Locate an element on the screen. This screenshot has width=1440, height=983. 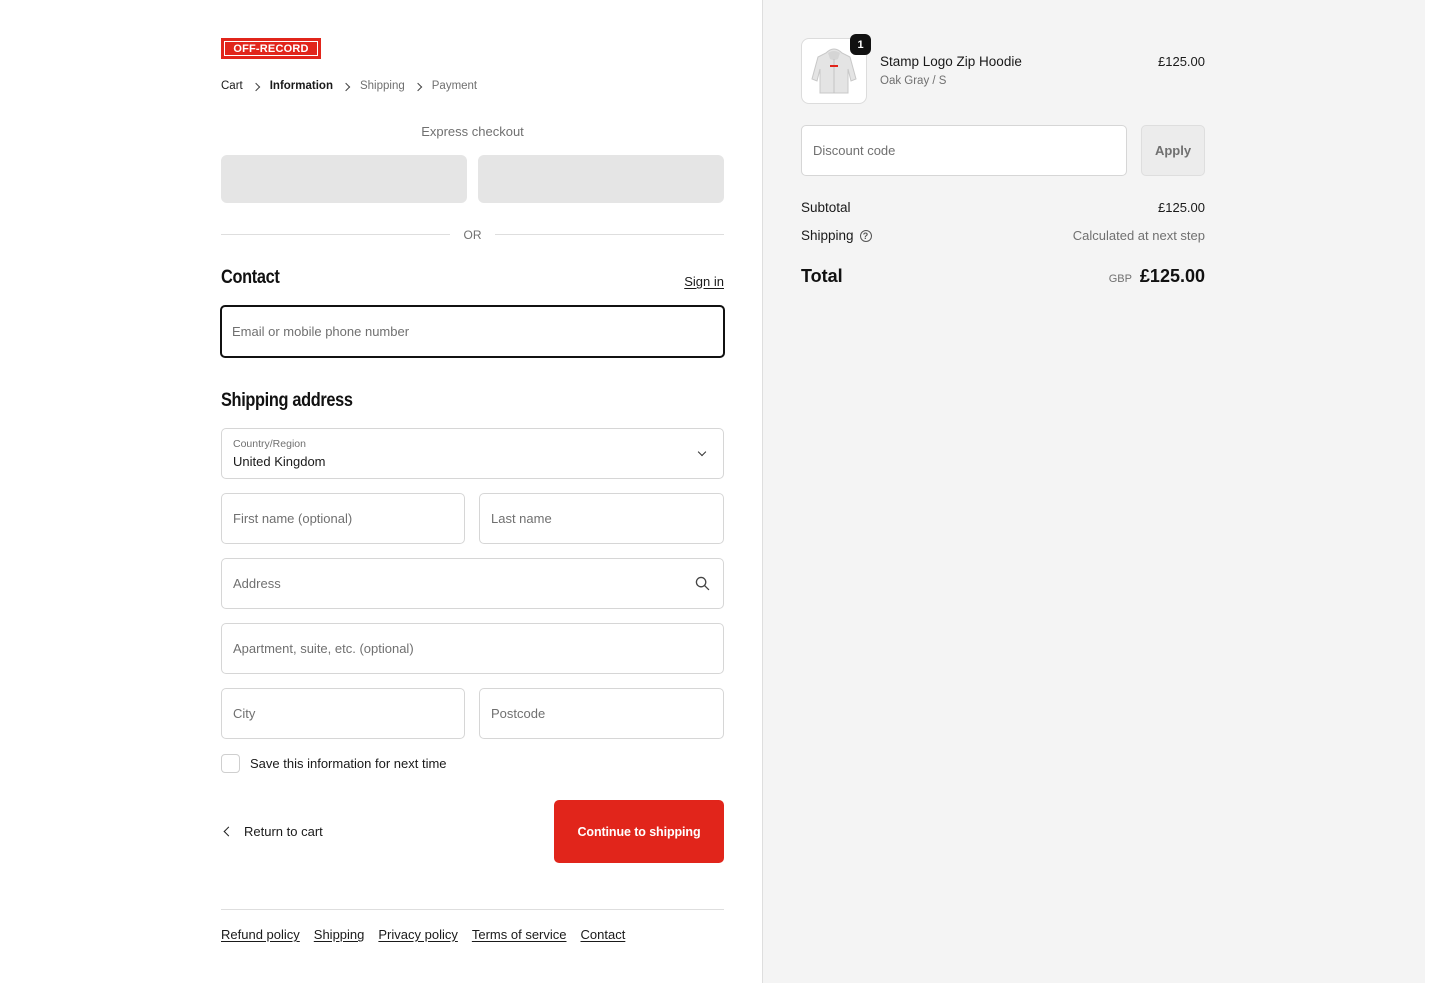
discount-code-field is located at coordinates (964, 150).